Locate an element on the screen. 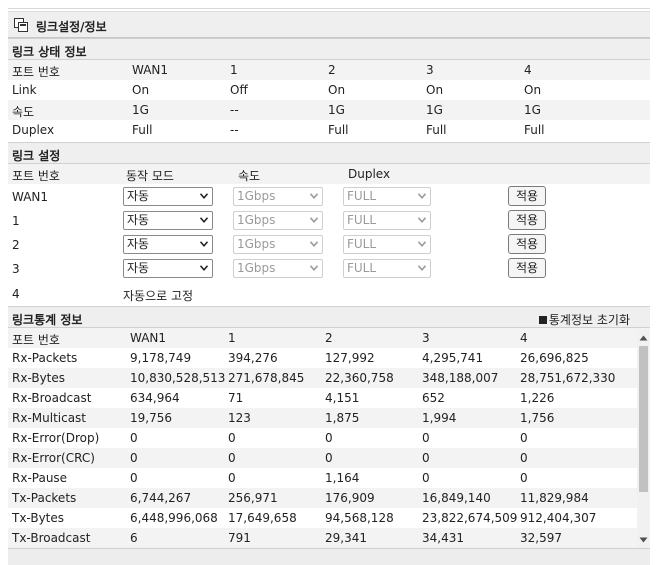 The image size is (658, 565). speed-select-value: 1Gbps is located at coordinates (256, 196).